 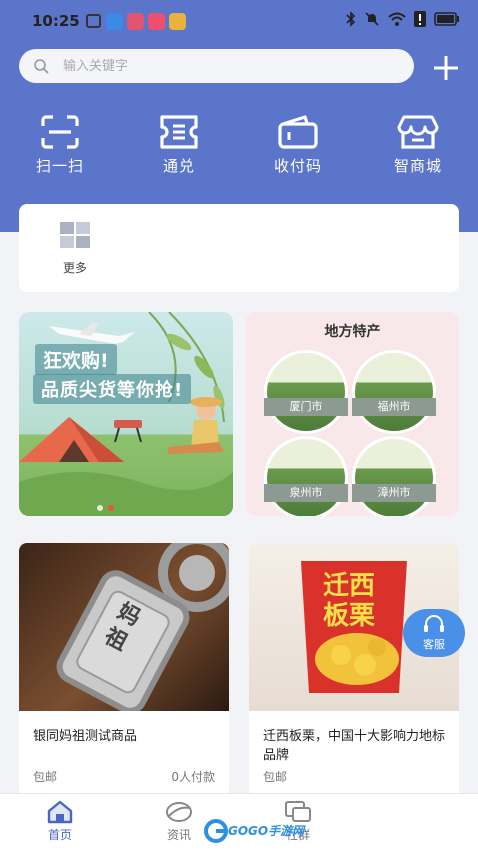 I want to click on tab-label: 资讯, so click(x=178, y=835).